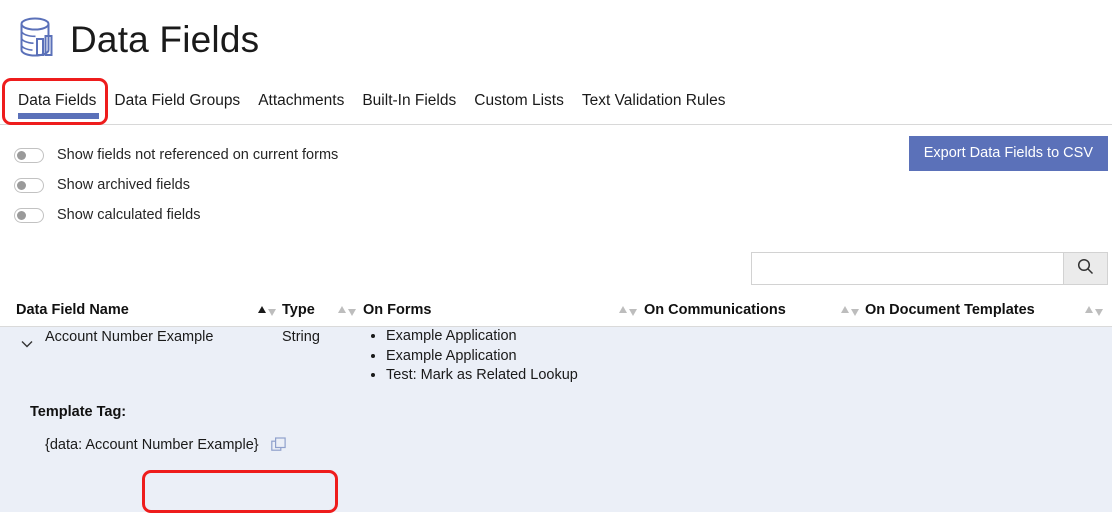  Describe the element at coordinates (715, 310) in the screenshot. I see `column-header-on-communications: On Communications` at that location.